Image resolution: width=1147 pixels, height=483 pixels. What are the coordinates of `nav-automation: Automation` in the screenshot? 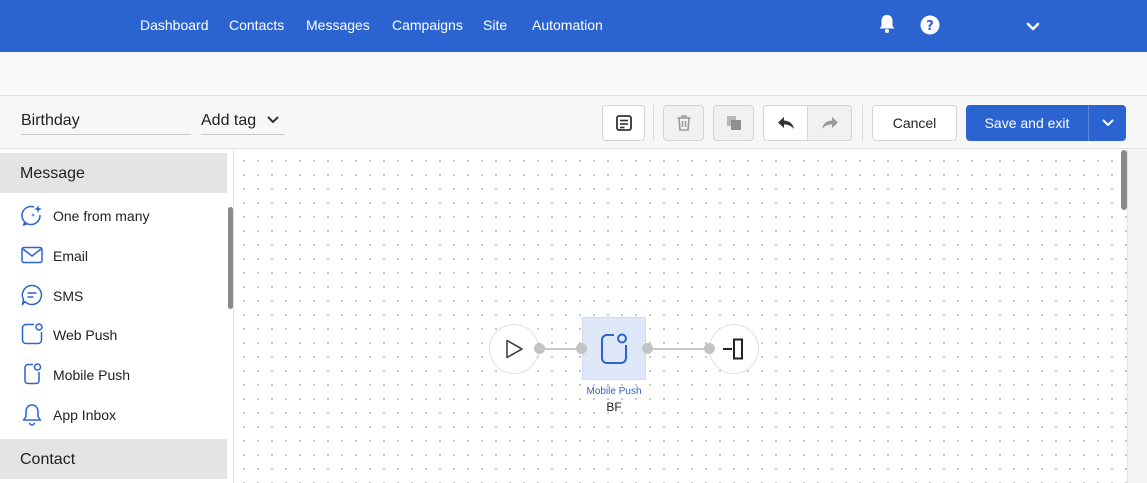 It's located at (567, 25).